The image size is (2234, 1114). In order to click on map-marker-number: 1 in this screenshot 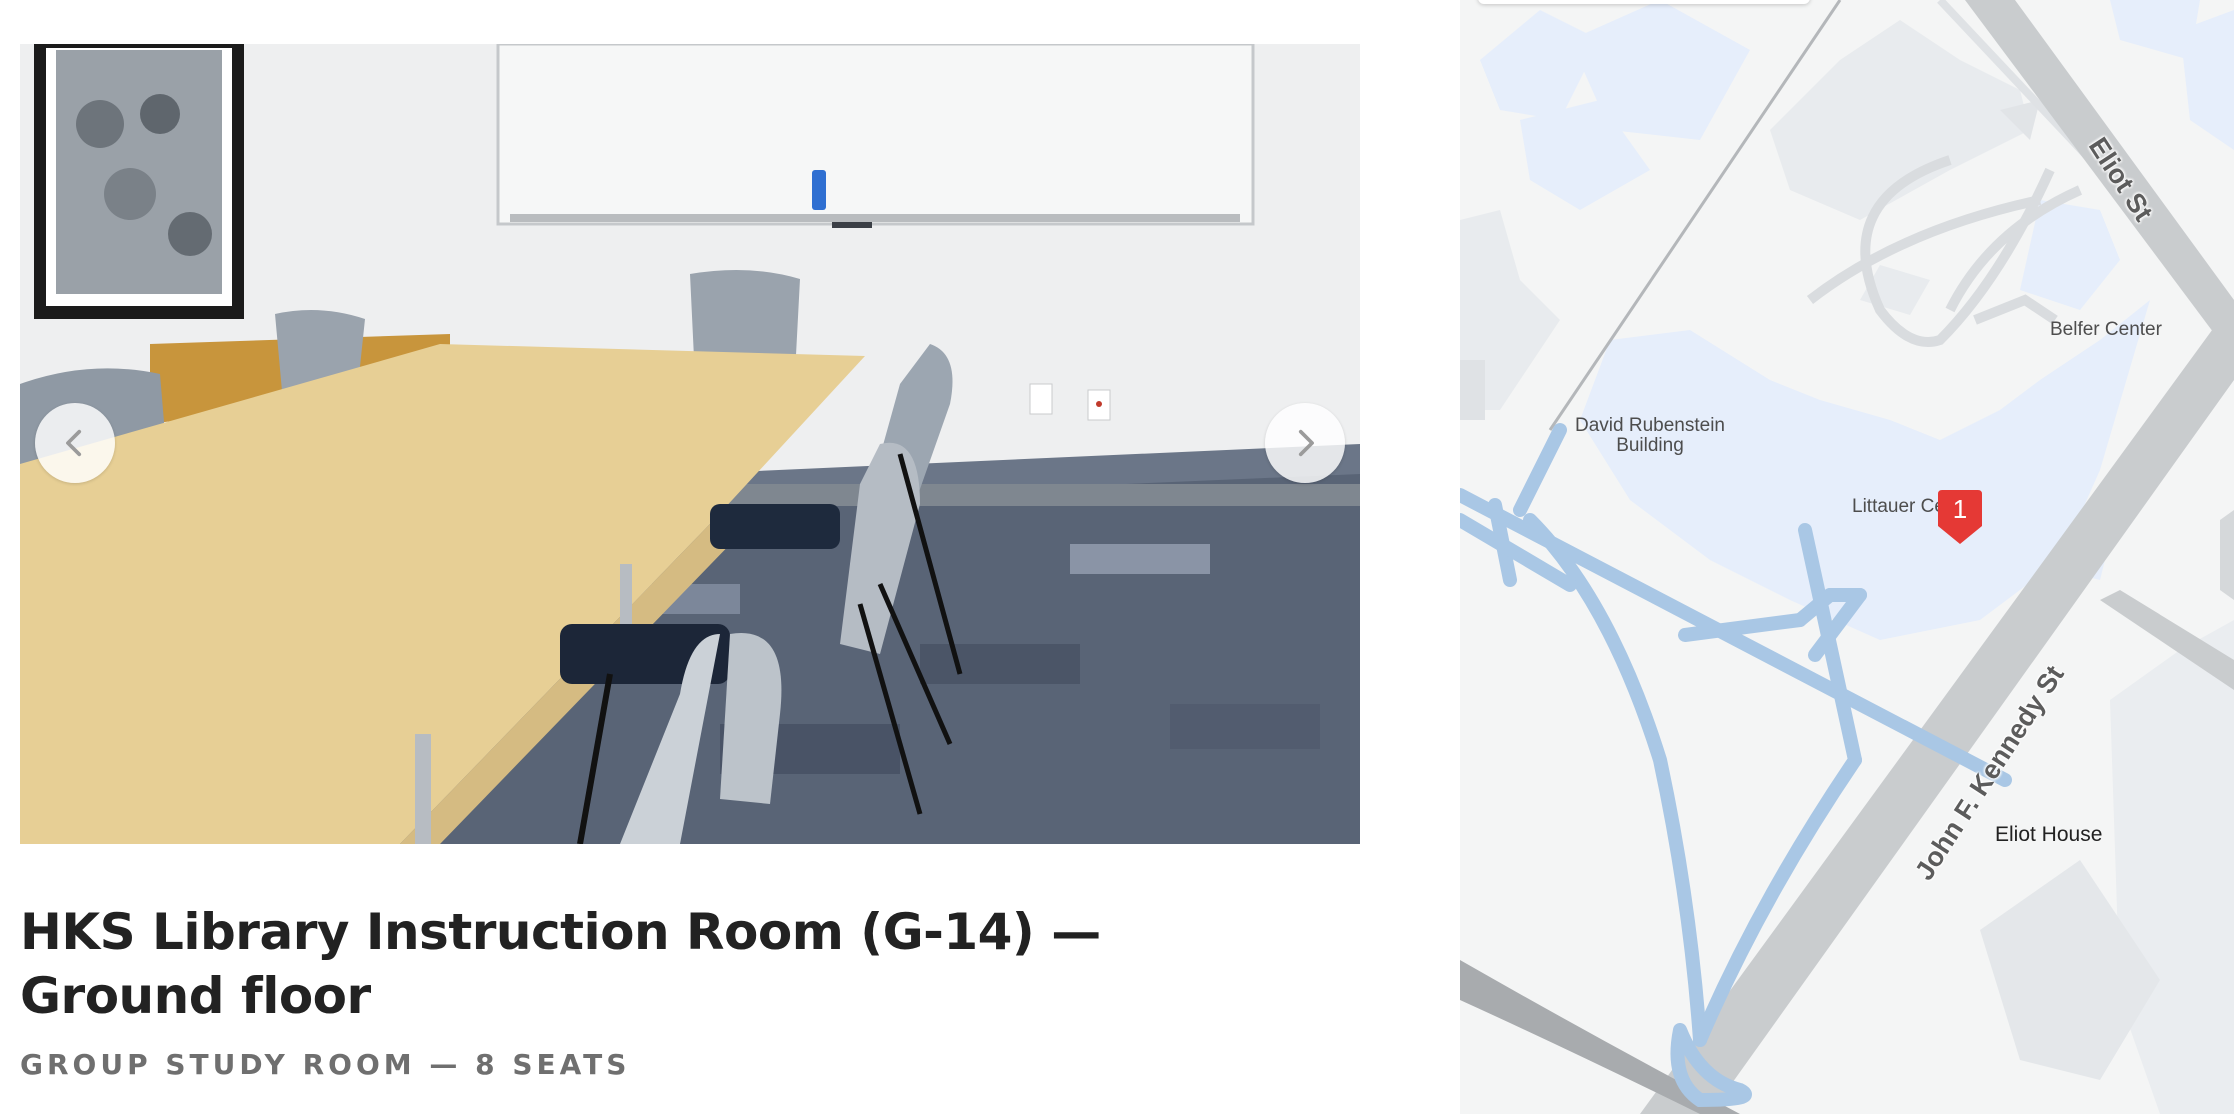, I will do `click(1960, 509)`.